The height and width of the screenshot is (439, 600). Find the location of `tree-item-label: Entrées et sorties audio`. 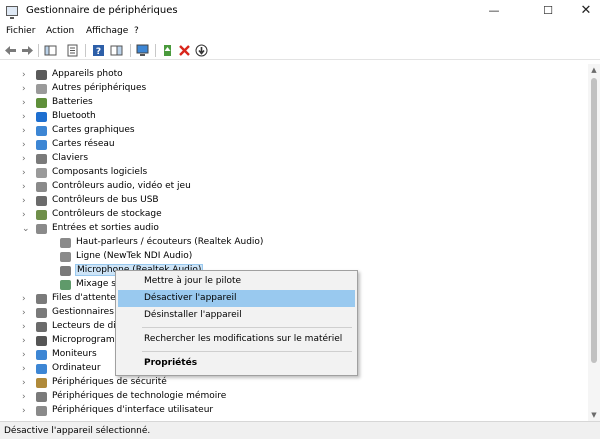

tree-item-label: Entrées et sorties audio is located at coordinates (105, 228).